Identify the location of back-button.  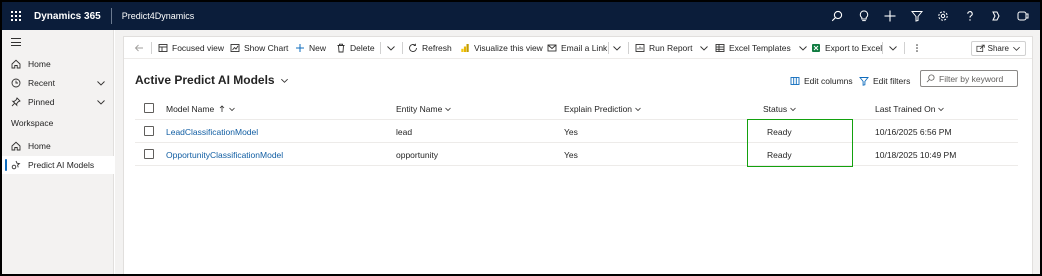
(141, 48).